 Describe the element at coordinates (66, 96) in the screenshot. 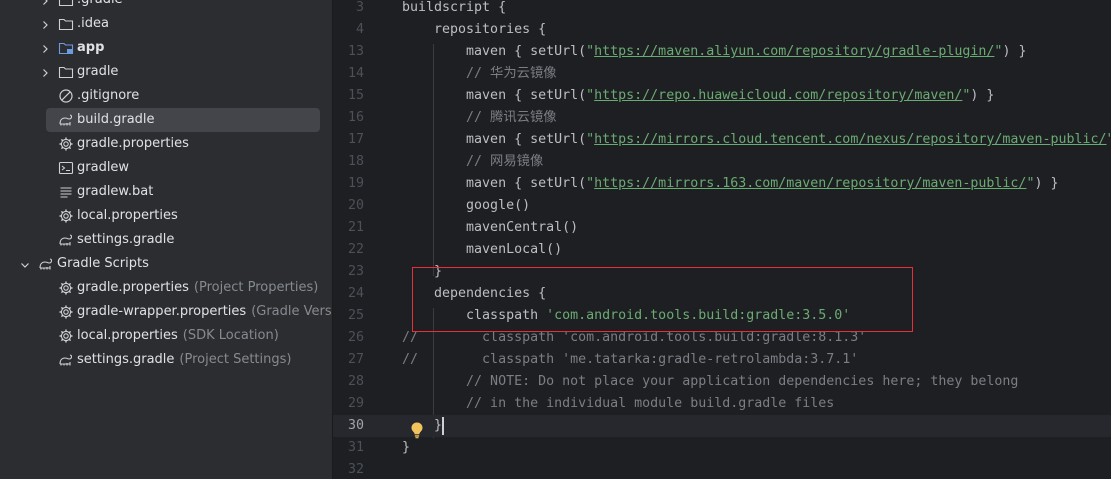

I see `ignore-file-icon` at that location.